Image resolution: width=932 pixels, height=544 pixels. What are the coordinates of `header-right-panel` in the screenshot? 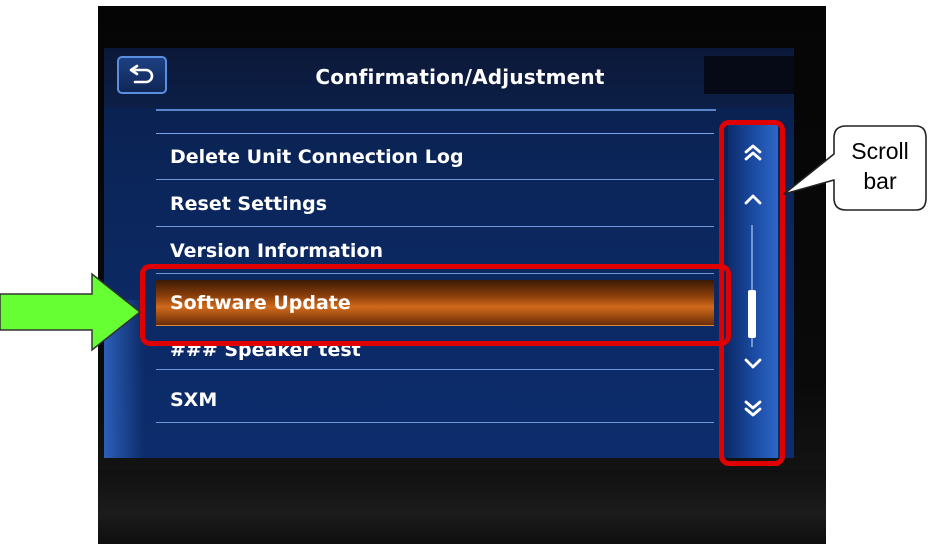 It's located at (749, 75).